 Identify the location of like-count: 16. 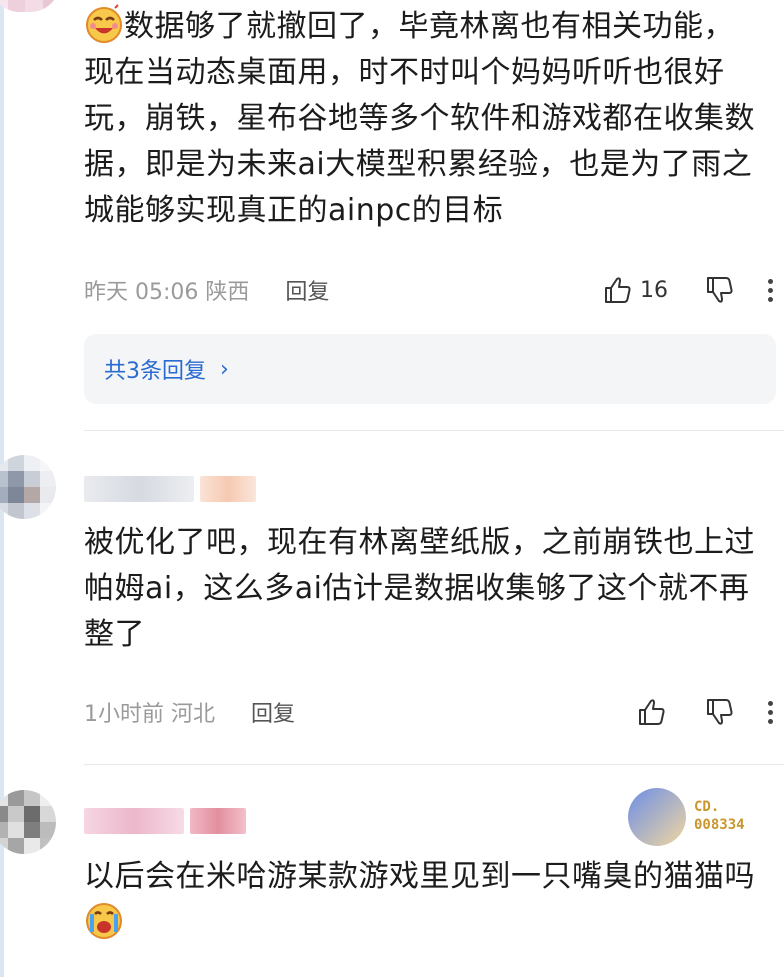
(654, 290).